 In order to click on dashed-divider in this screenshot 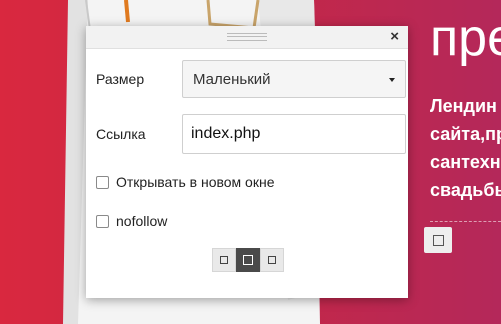, I will do `click(465, 221)`.